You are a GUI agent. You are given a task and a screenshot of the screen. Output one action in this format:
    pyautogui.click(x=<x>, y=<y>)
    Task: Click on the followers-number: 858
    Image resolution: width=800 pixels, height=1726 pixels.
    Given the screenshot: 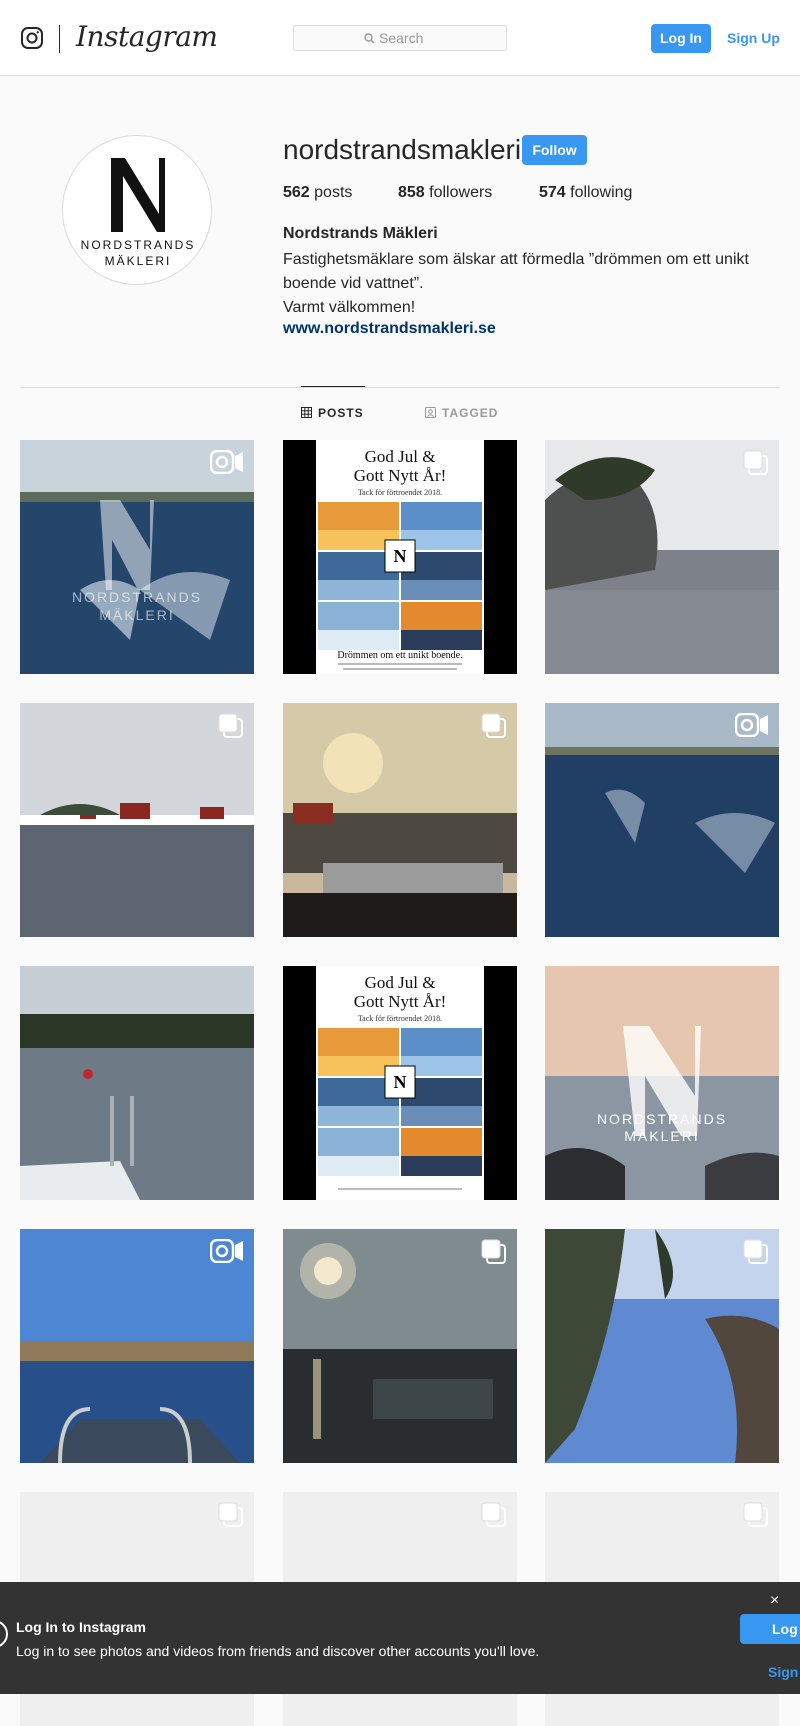 What is the action you would take?
    pyautogui.click(x=411, y=192)
    